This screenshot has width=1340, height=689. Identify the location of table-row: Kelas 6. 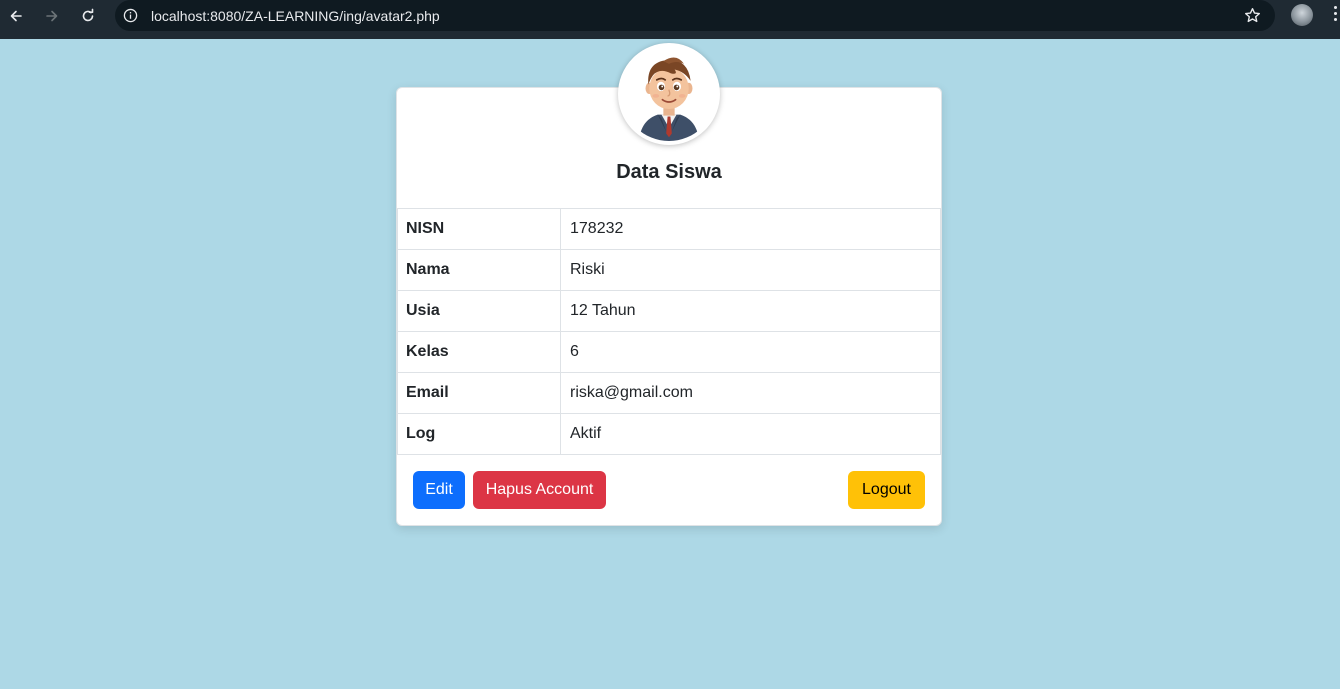
(669, 352).